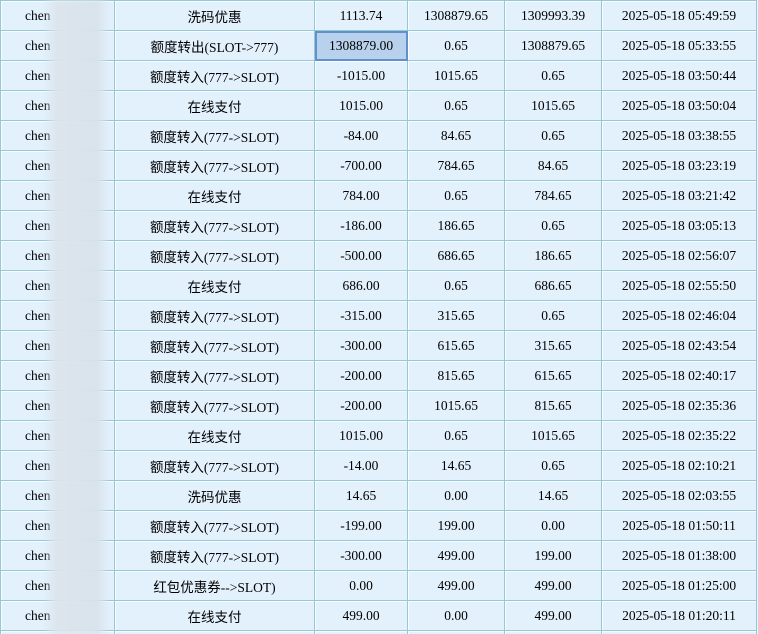 The height and width of the screenshot is (634, 758). Describe the element at coordinates (361, 75) in the screenshot. I see `cell-amount: -1015.00` at that location.